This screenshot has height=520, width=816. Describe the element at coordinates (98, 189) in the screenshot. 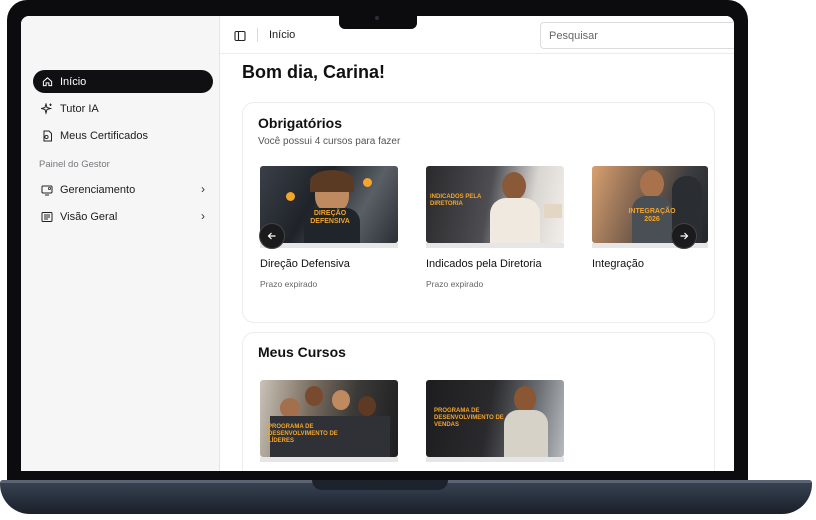

I see `sidebar-item-label: Gerenciamento` at that location.